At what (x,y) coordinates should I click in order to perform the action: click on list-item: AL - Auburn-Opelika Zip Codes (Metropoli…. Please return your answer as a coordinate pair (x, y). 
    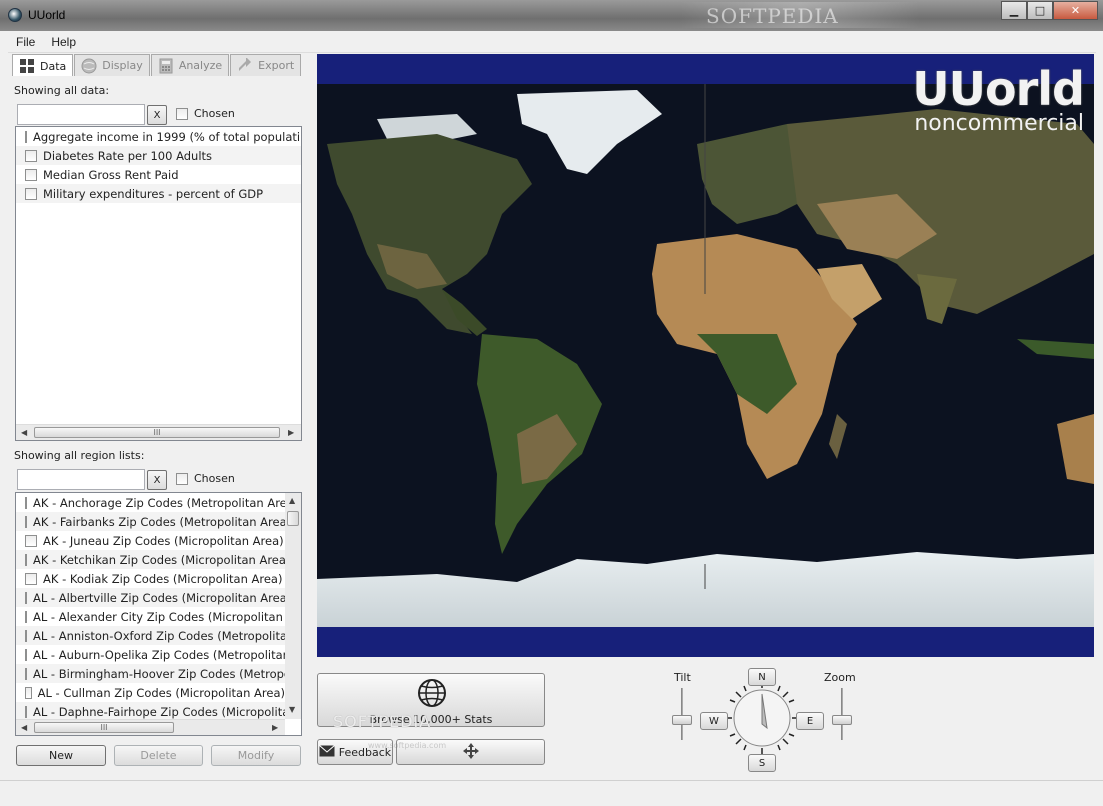
    Looking at the image, I should click on (150, 654).